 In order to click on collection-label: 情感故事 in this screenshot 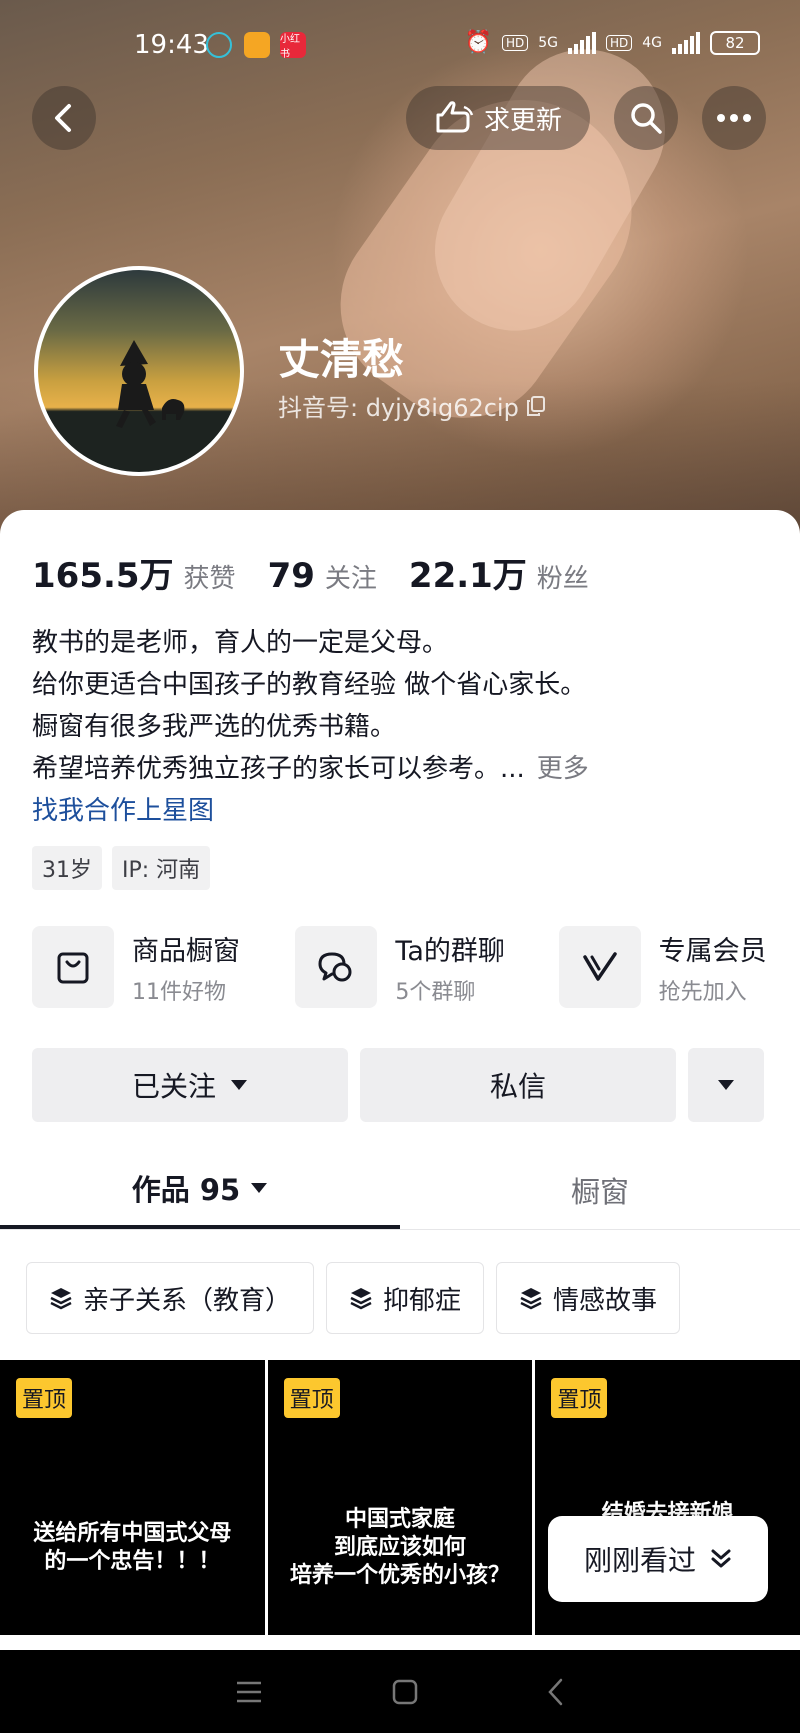, I will do `click(605, 1300)`.